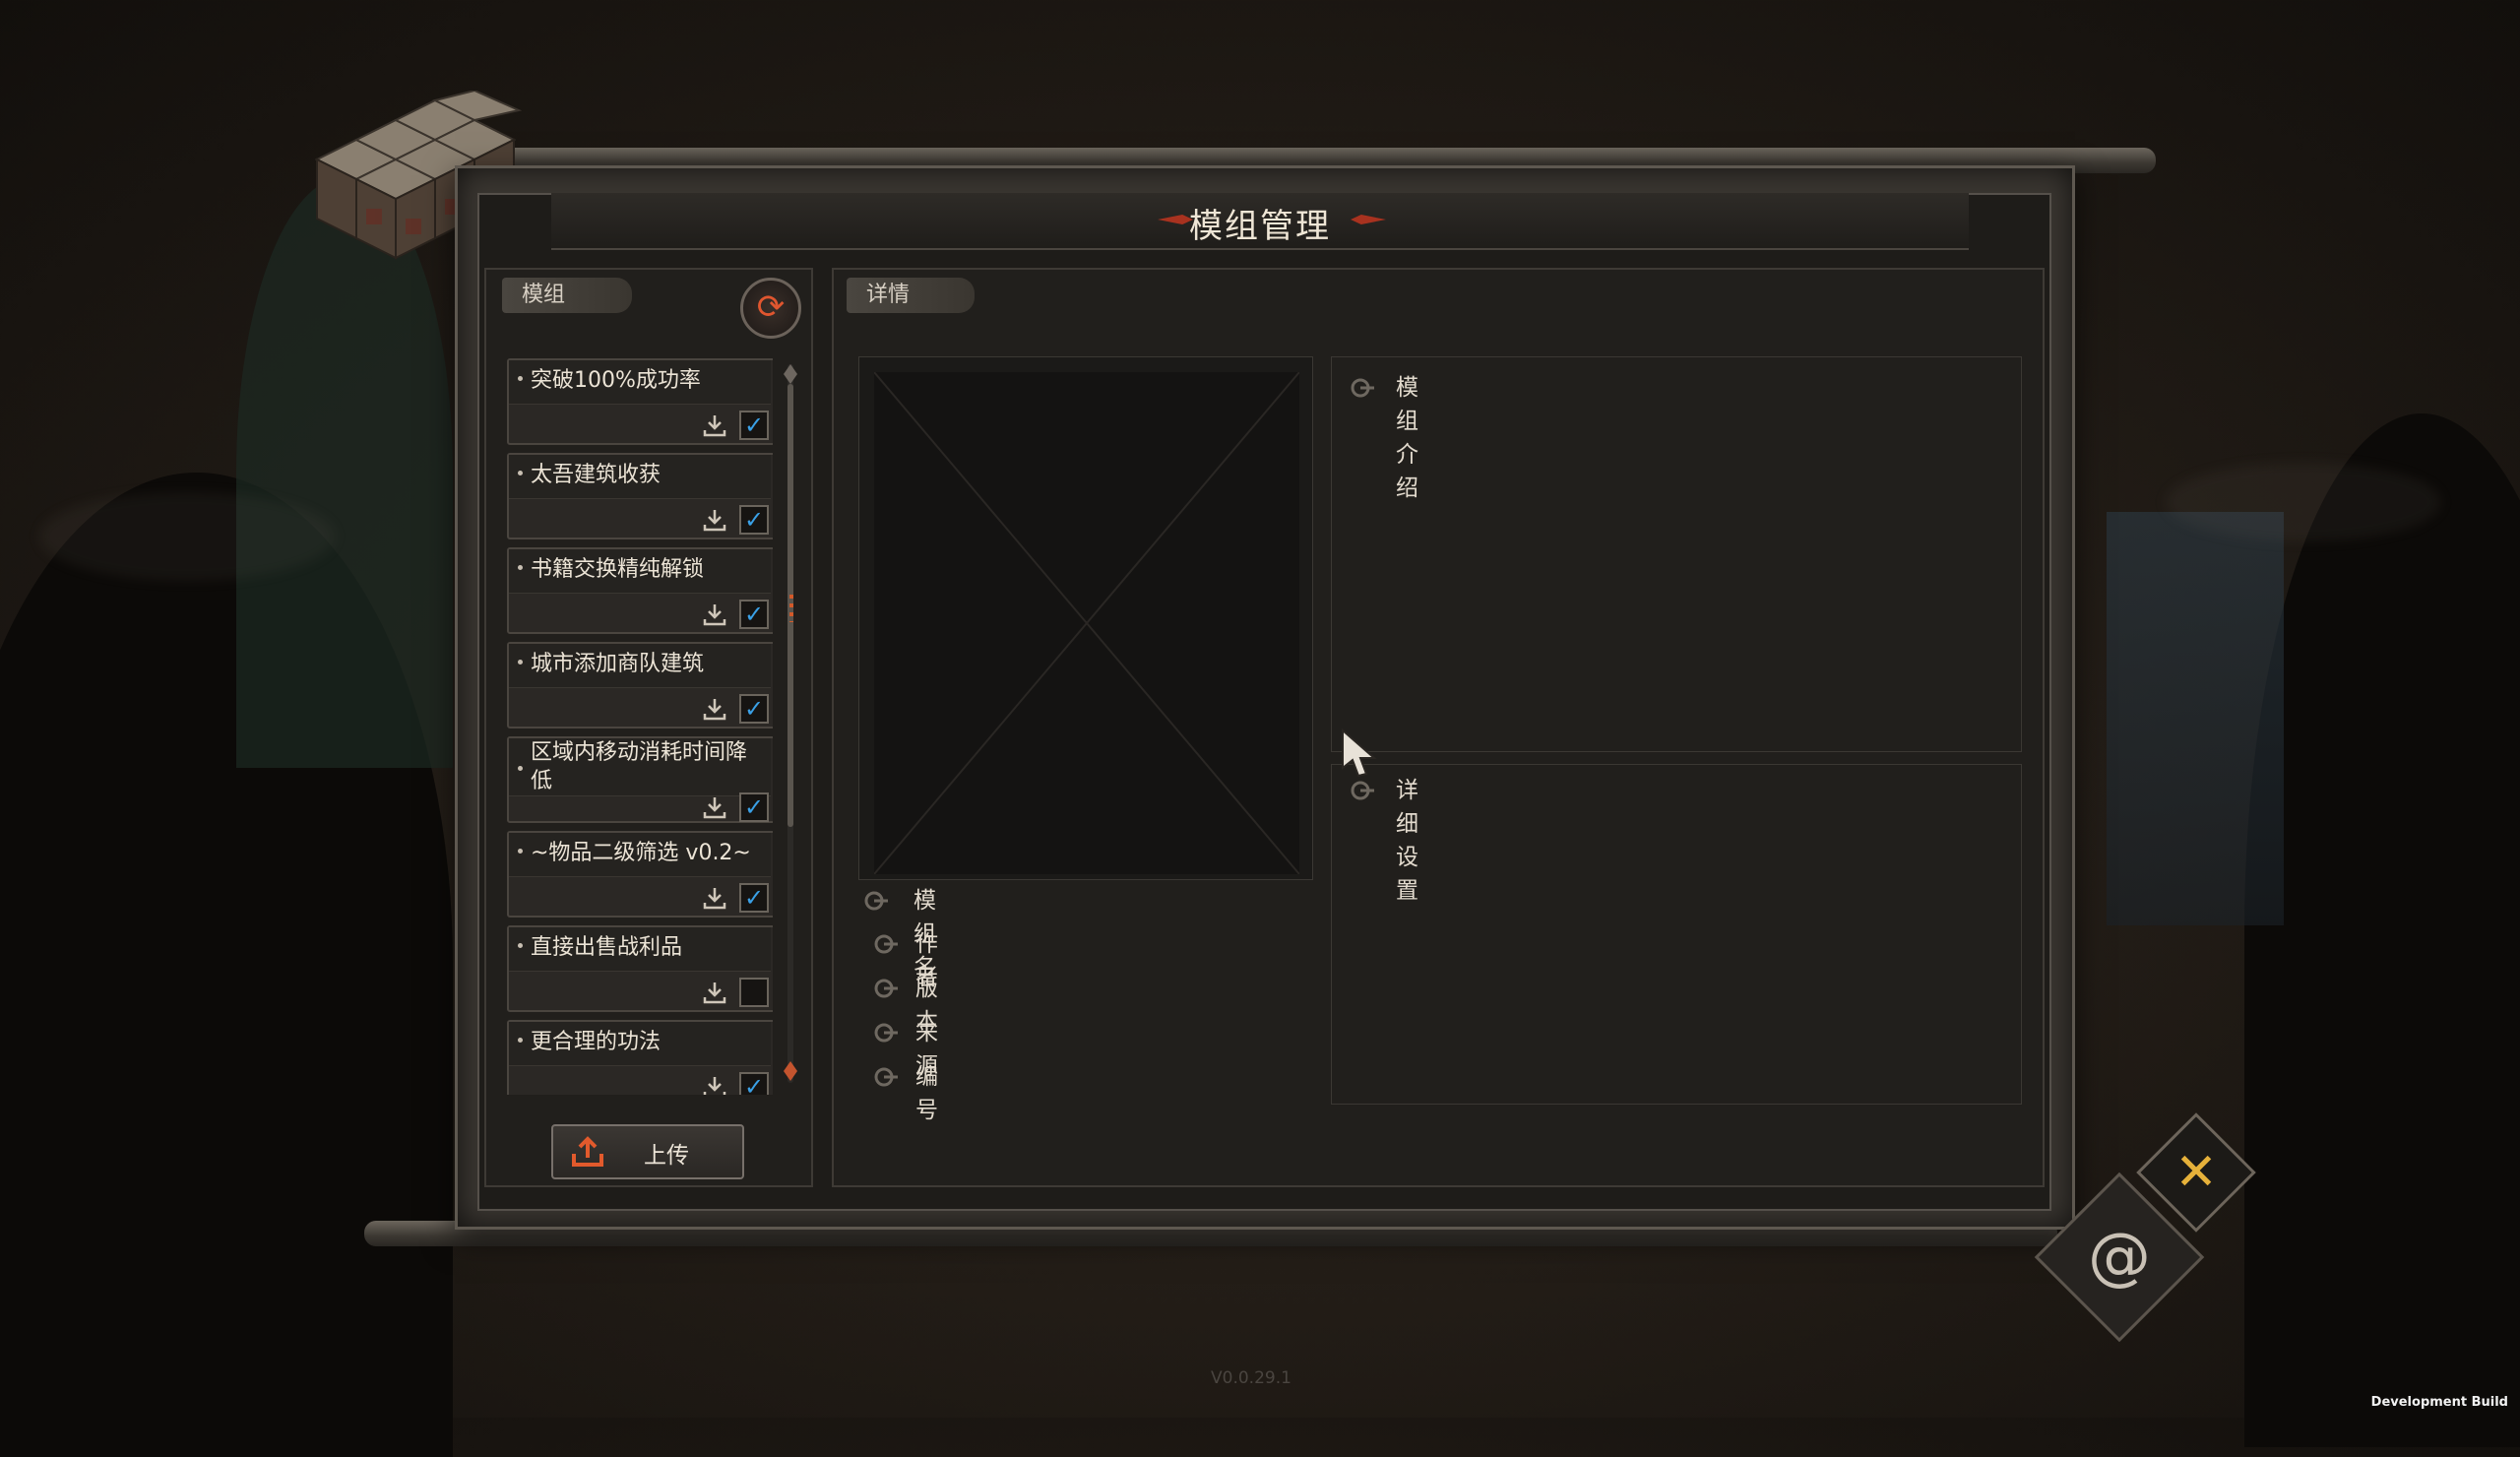 This screenshot has height=1457, width=2520. What do you see at coordinates (641, 853) in the screenshot?
I see `mod-name: ~物品二级筛选 v0.2~` at bounding box center [641, 853].